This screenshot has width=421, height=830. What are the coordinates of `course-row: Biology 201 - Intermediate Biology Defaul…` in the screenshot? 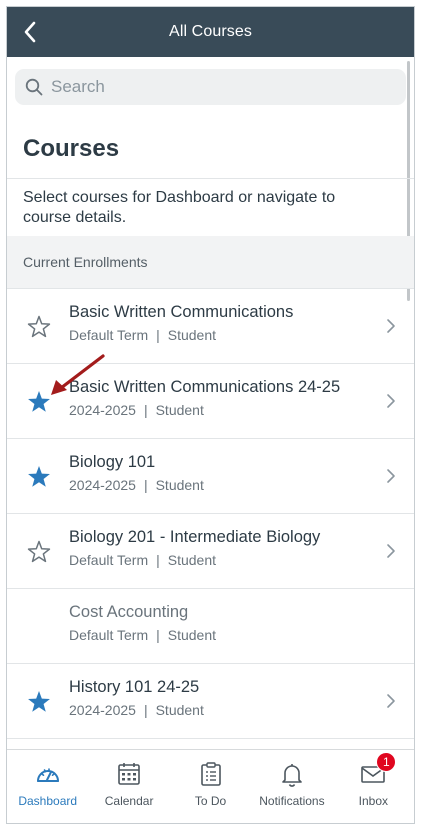 It's located at (210, 551).